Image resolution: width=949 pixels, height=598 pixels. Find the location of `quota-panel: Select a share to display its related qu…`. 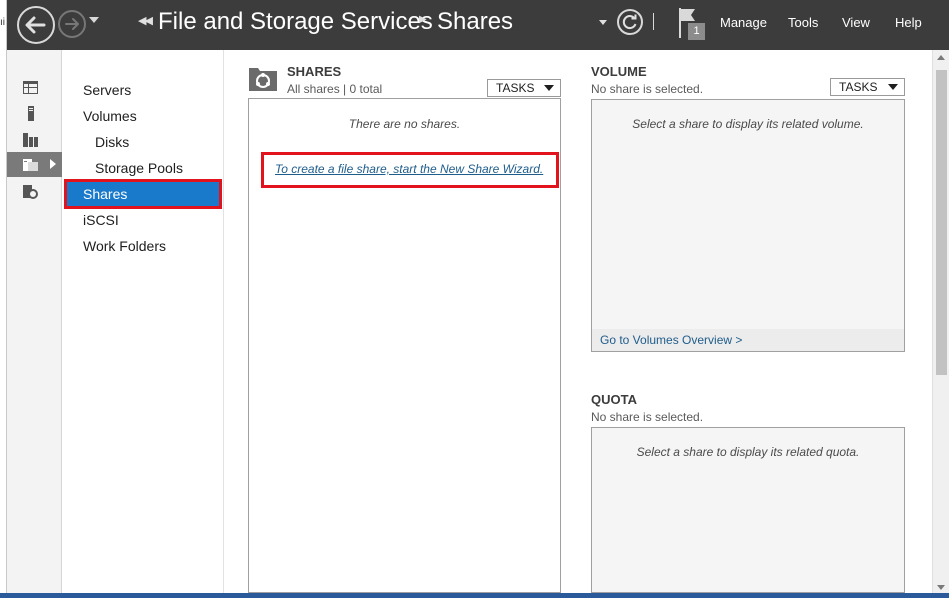

quota-panel: Select a share to display its related qu… is located at coordinates (748, 510).